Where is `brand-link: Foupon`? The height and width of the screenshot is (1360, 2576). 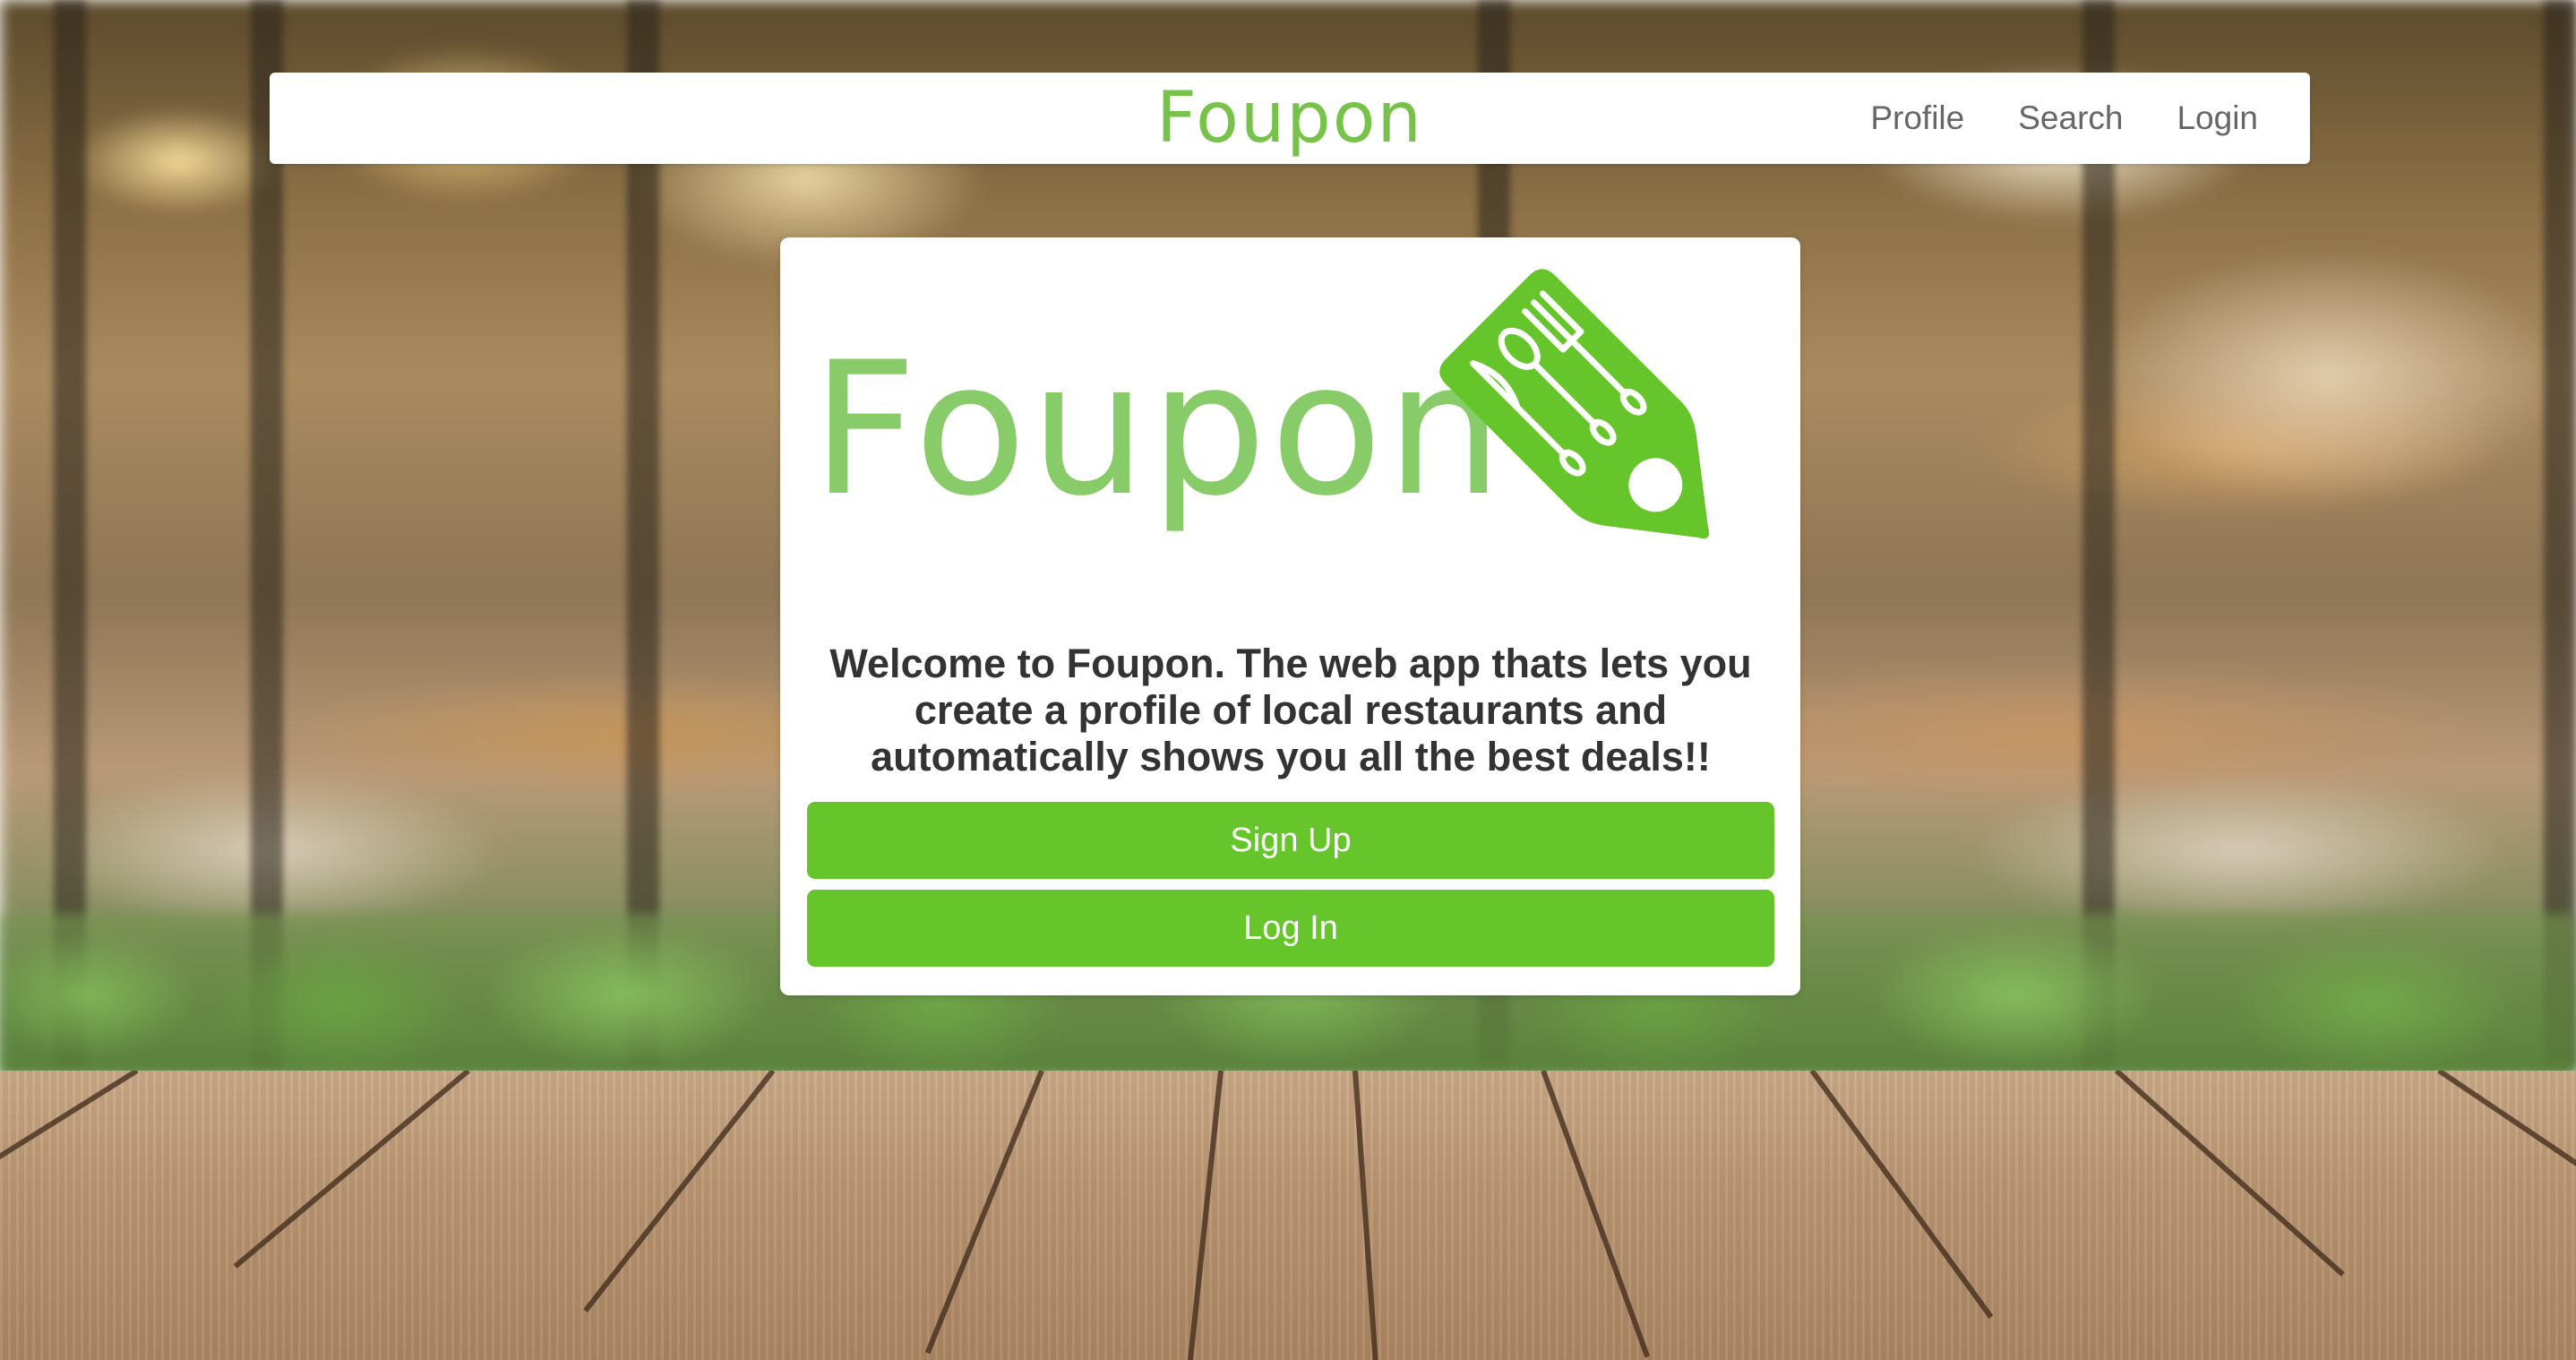 brand-link: Foupon is located at coordinates (1289, 119).